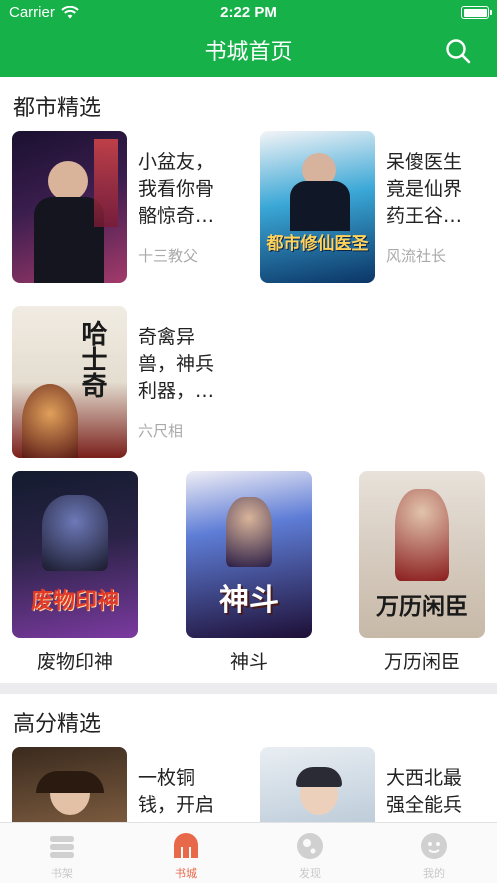 The image size is (497, 883). What do you see at coordinates (458, 51) in the screenshot?
I see `search-icon` at bounding box center [458, 51].